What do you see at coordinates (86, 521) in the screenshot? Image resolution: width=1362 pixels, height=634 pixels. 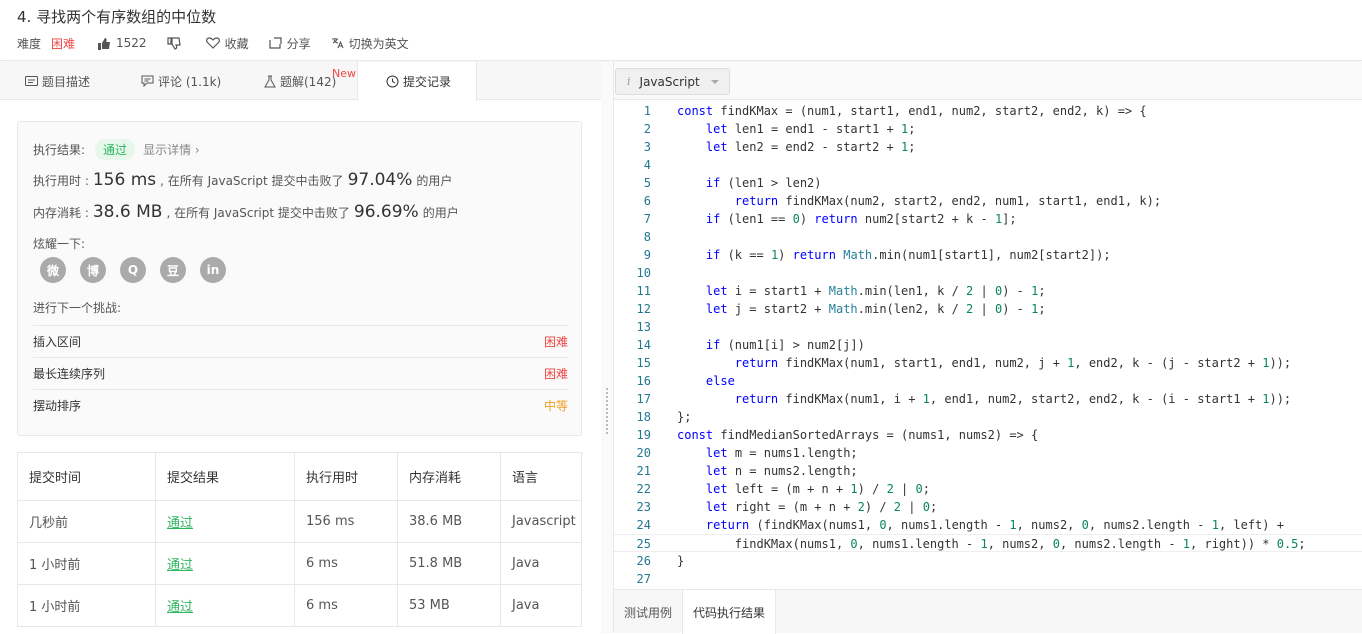 I see `submit-time: 几秒前` at bounding box center [86, 521].